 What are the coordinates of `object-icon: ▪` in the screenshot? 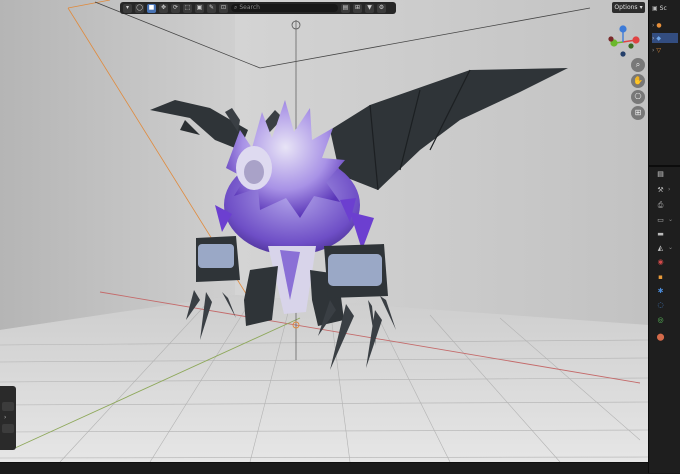 It's located at (660, 277).